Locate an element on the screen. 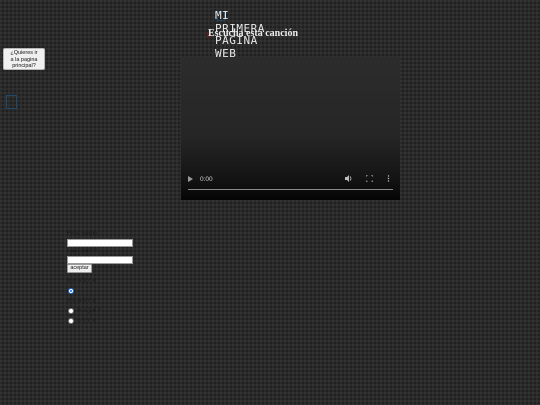  last-name-label: Last name: is located at coordinates (83, 250).